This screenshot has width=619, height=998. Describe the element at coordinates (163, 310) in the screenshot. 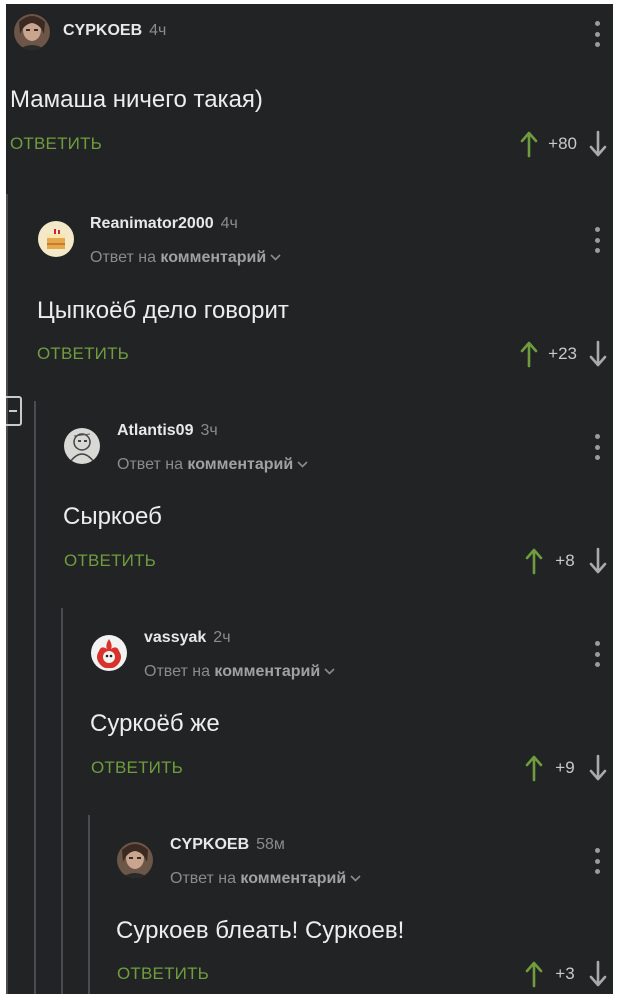

I see `comment-text: Цыпкоёб дело говорит` at that location.